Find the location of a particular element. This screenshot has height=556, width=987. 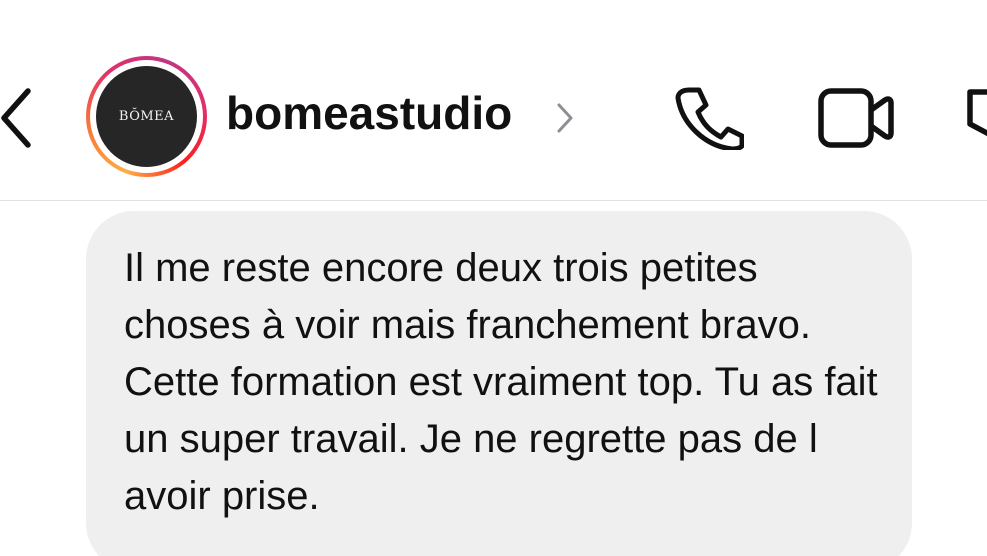

video-camera-icon is located at coordinates (856, 118).